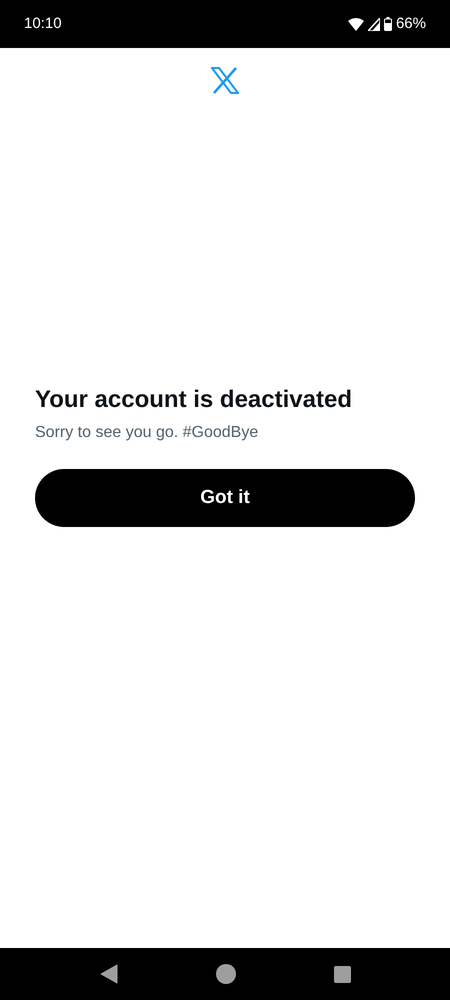 This screenshot has height=1000, width=450. Describe the element at coordinates (43, 24) in the screenshot. I see `status-time: 10:10` at that location.